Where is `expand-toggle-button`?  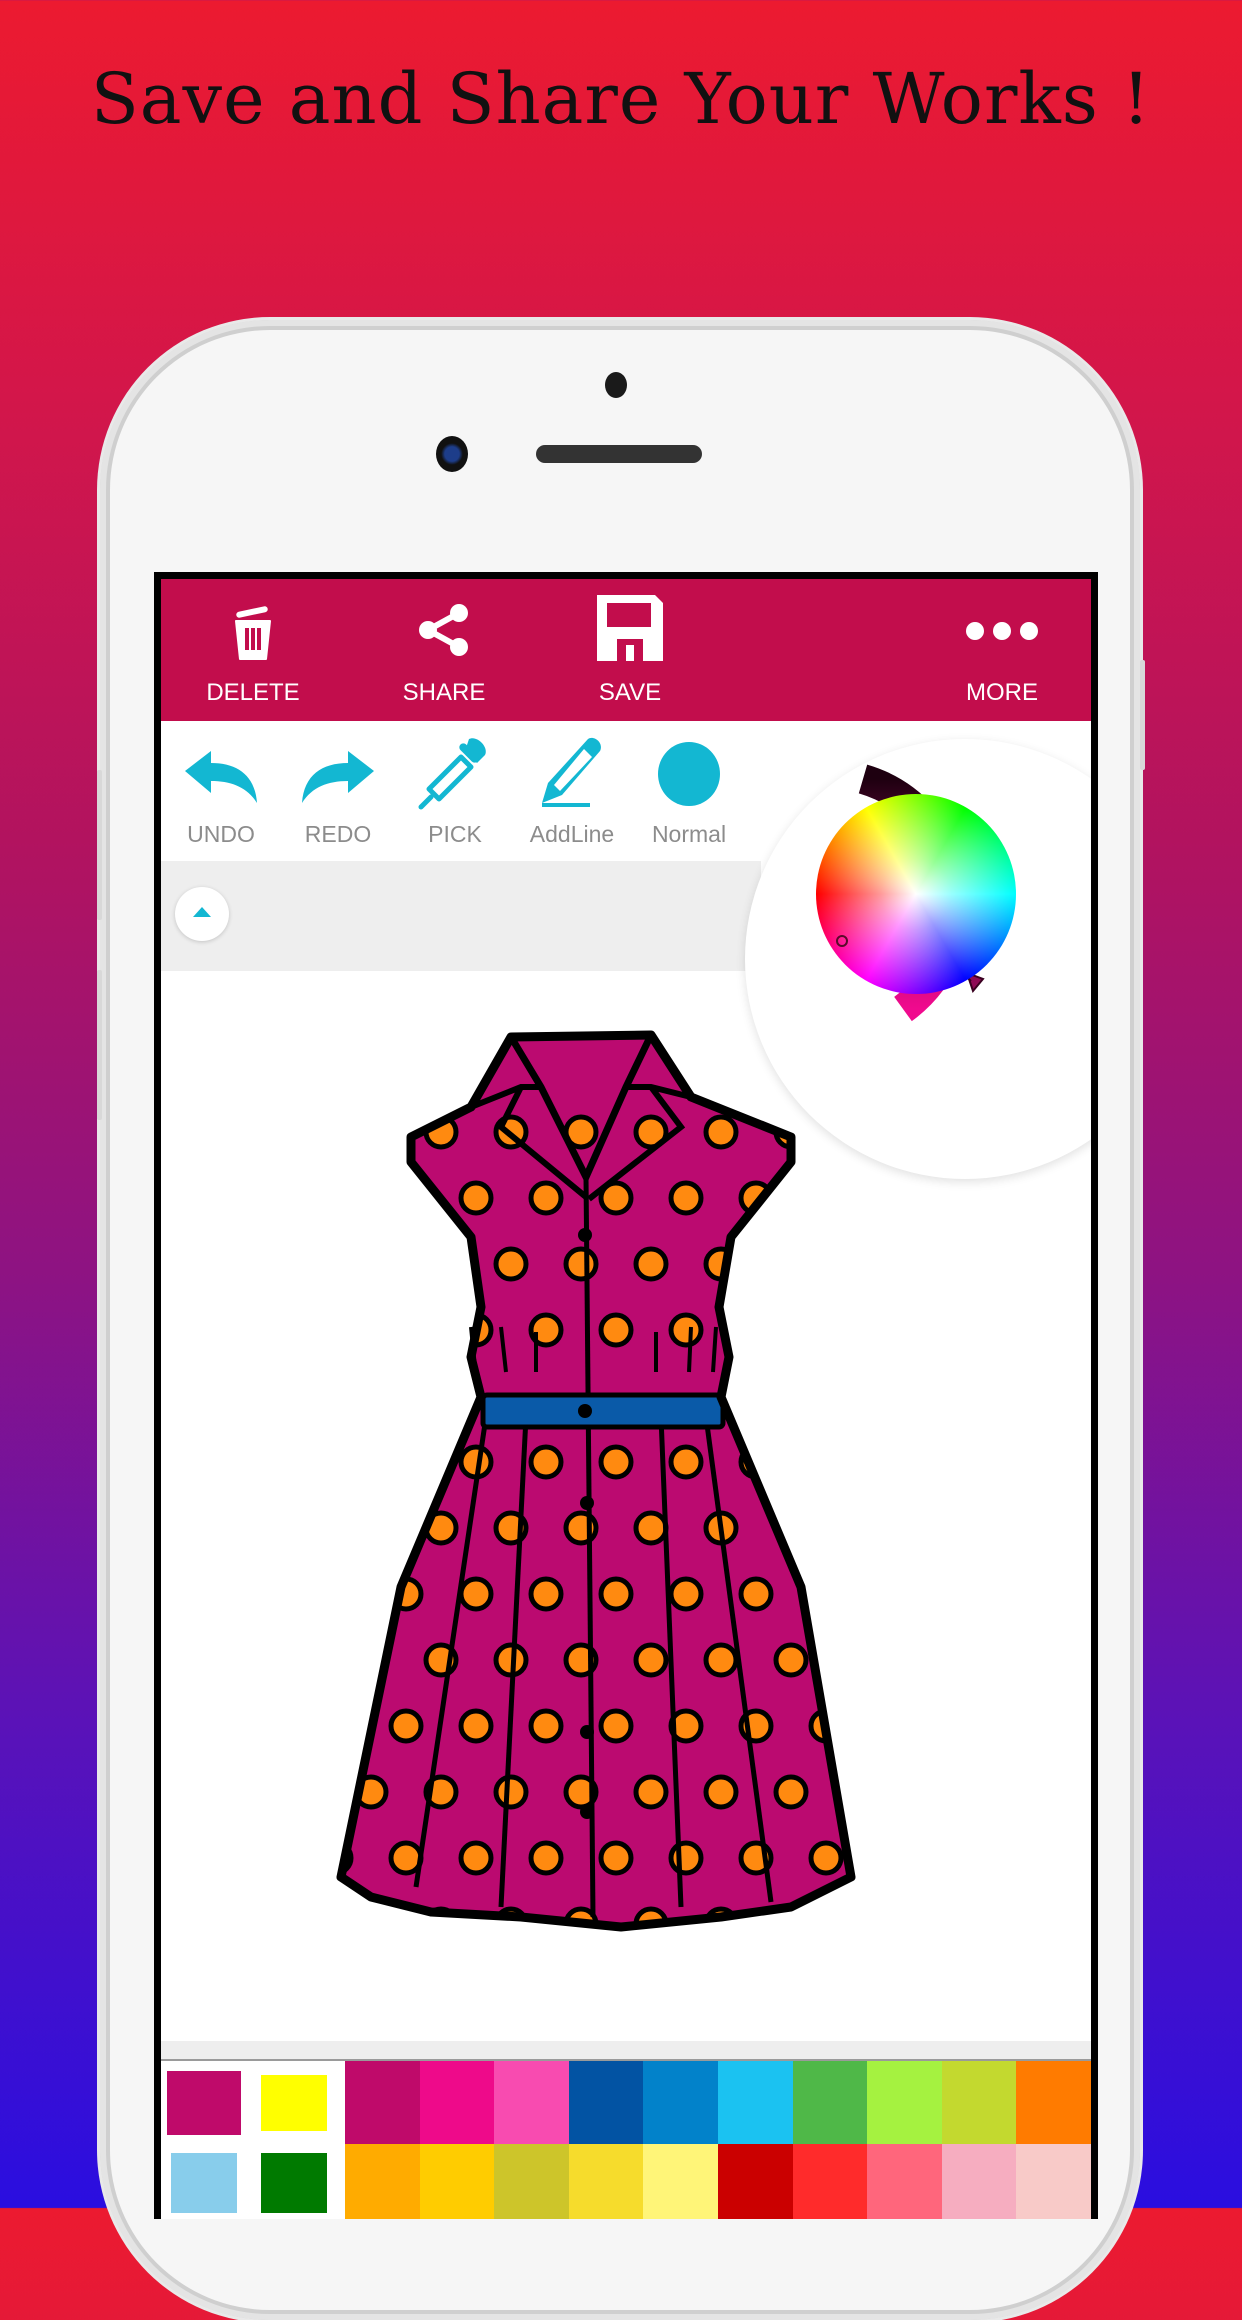 expand-toggle-button is located at coordinates (202, 914).